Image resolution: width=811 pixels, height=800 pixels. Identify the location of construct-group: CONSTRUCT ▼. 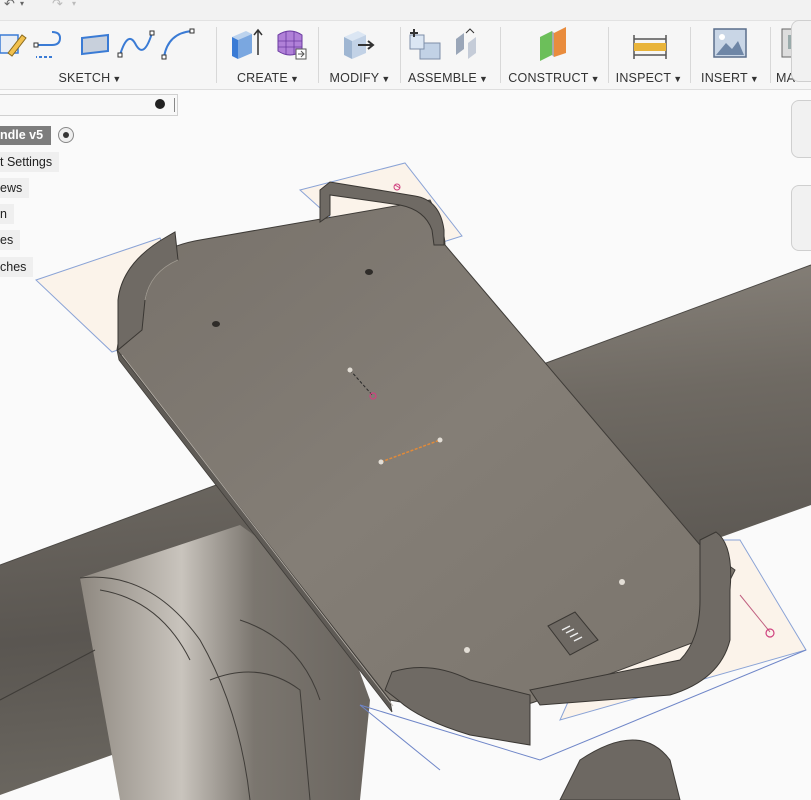
(554, 55).